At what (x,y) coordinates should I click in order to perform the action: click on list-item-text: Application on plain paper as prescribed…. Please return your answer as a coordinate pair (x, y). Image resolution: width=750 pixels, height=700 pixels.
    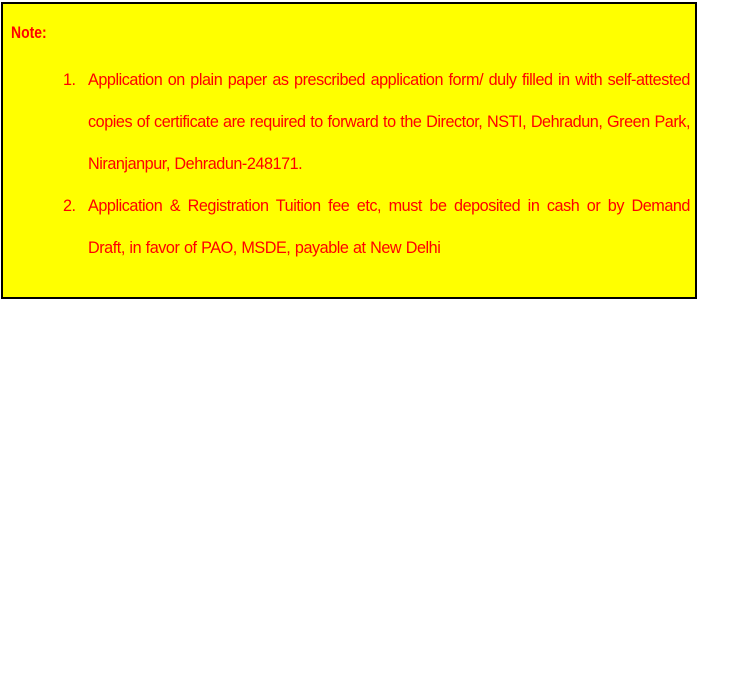
    Looking at the image, I should click on (389, 122).